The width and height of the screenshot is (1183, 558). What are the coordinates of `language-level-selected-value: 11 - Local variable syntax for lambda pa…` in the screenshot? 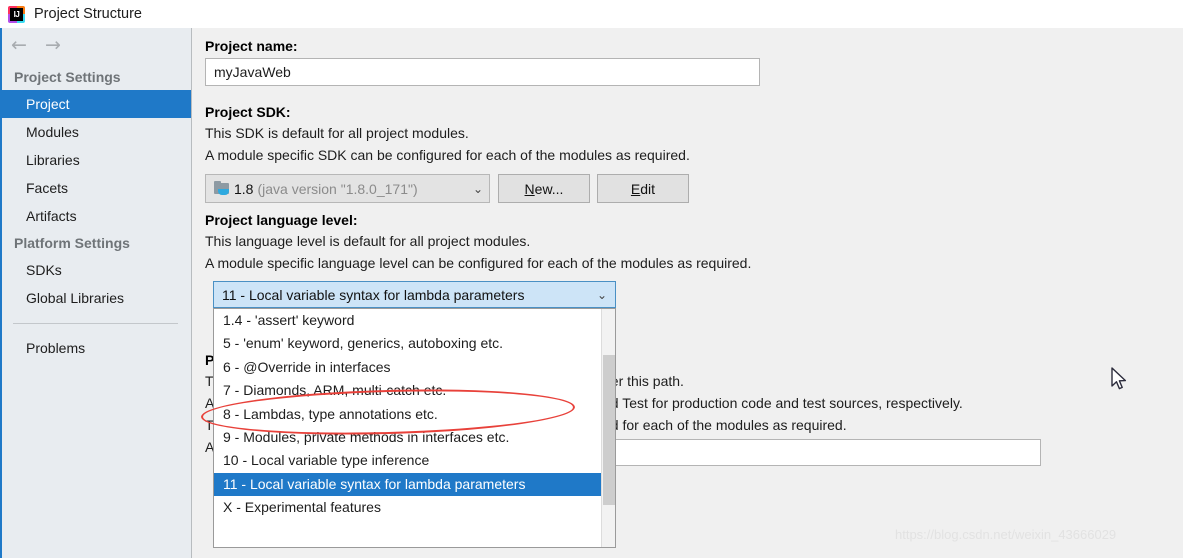 It's located at (373, 294).